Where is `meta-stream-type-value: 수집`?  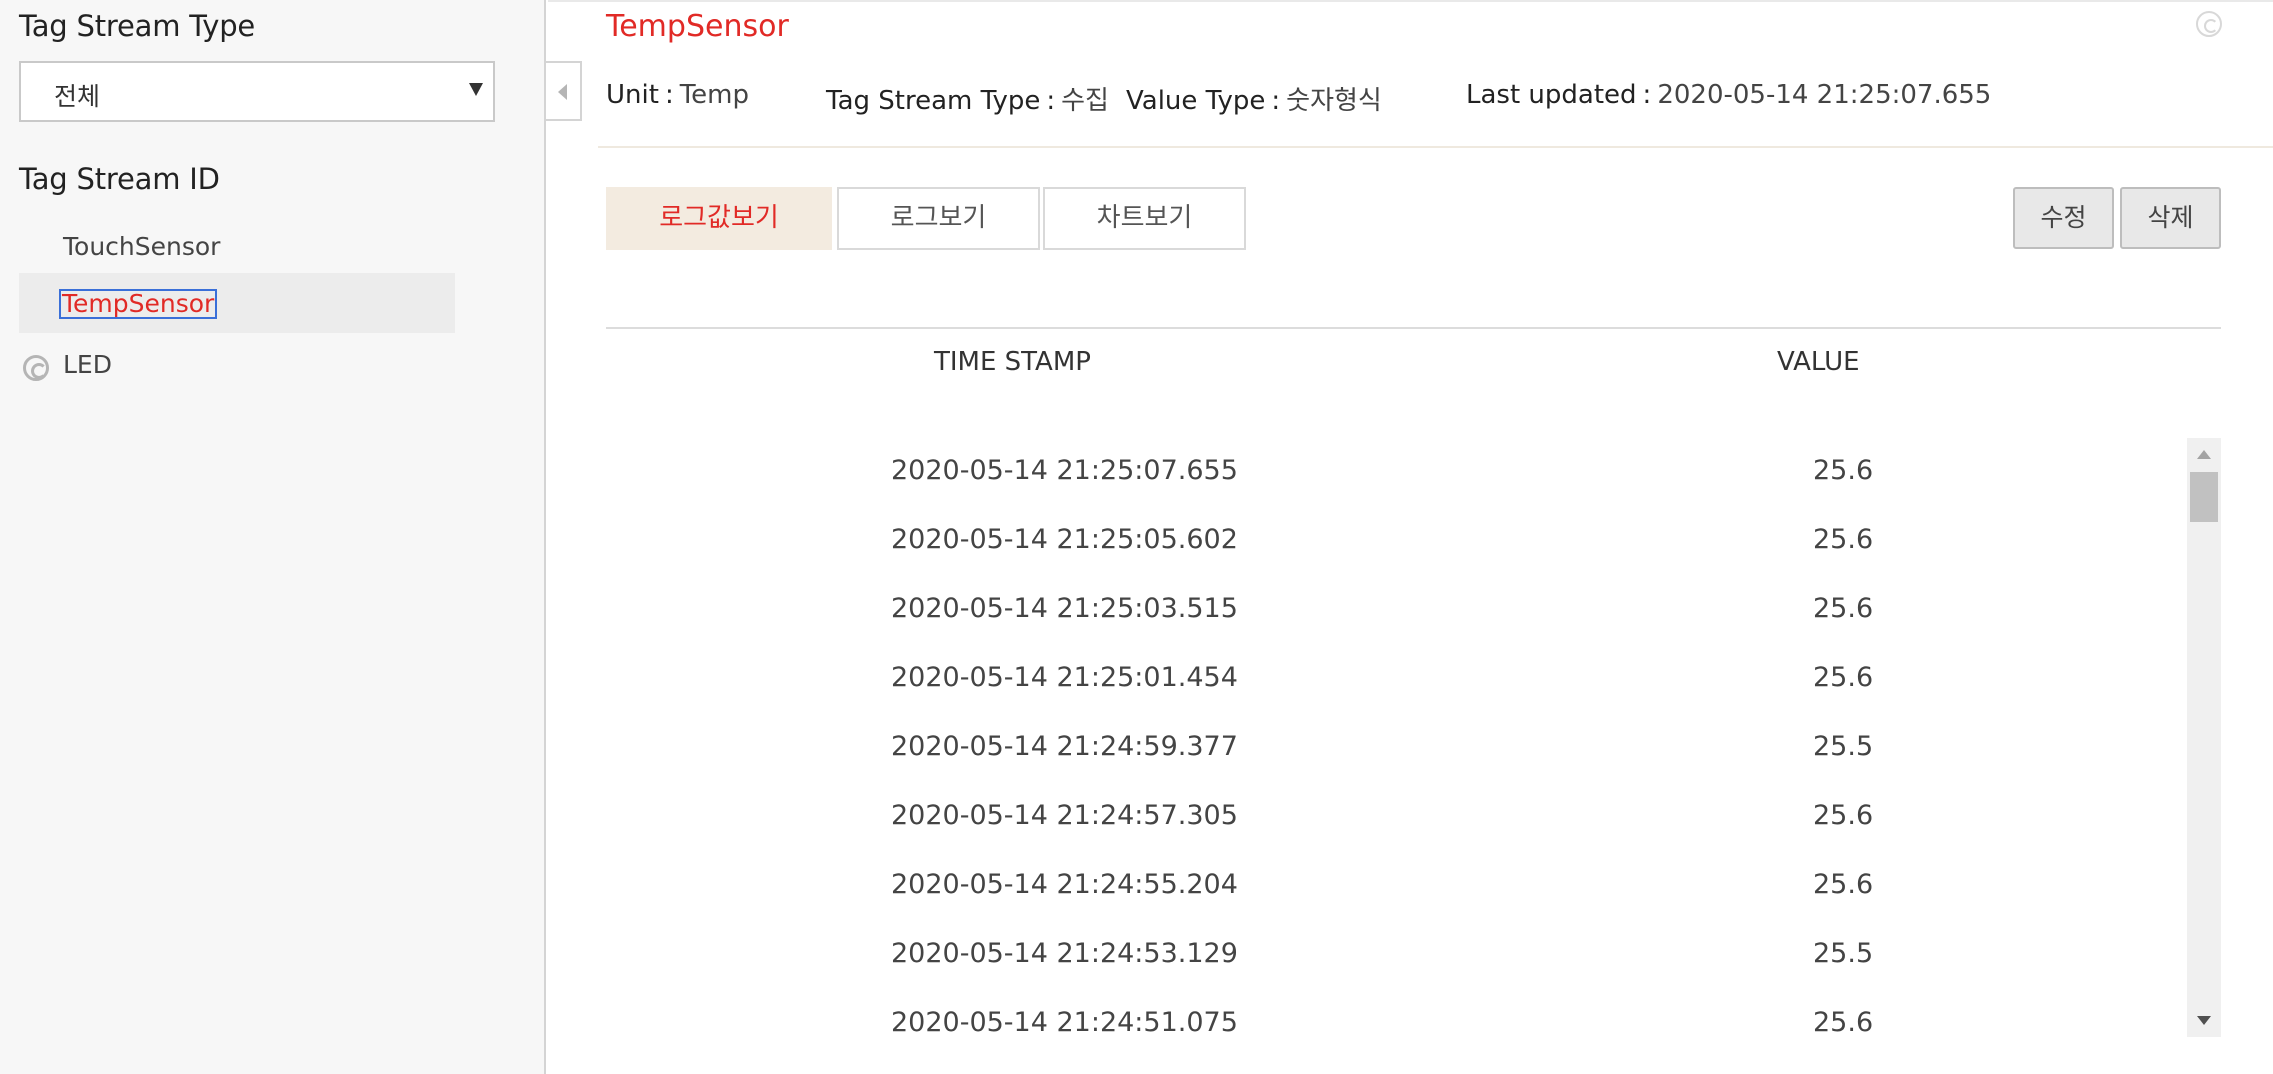 meta-stream-type-value: 수집 is located at coordinates (1085, 101).